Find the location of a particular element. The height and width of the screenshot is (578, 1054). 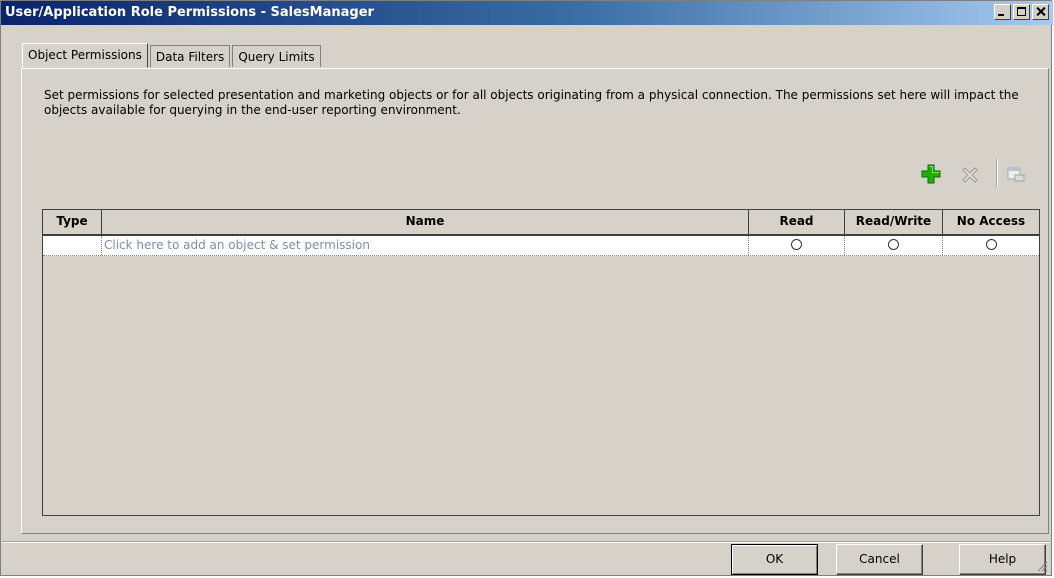

column-header-no-access: No Access is located at coordinates (991, 222).